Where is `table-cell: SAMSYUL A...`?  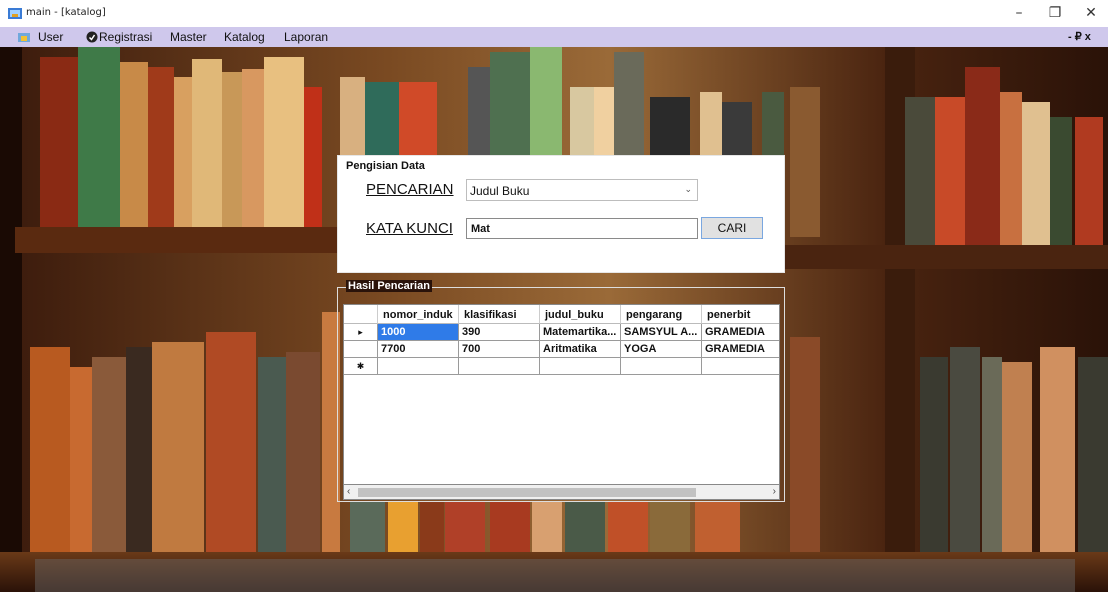 table-cell: SAMSYUL A... is located at coordinates (661, 332).